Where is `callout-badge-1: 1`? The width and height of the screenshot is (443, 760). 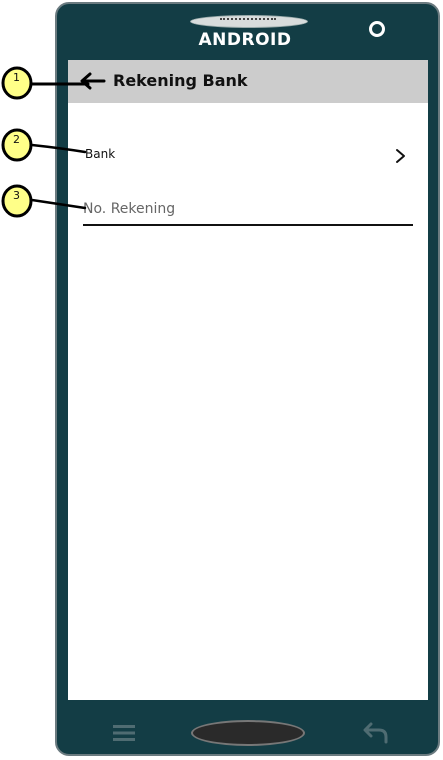 callout-badge-1: 1 is located at coordinates (18, 83).